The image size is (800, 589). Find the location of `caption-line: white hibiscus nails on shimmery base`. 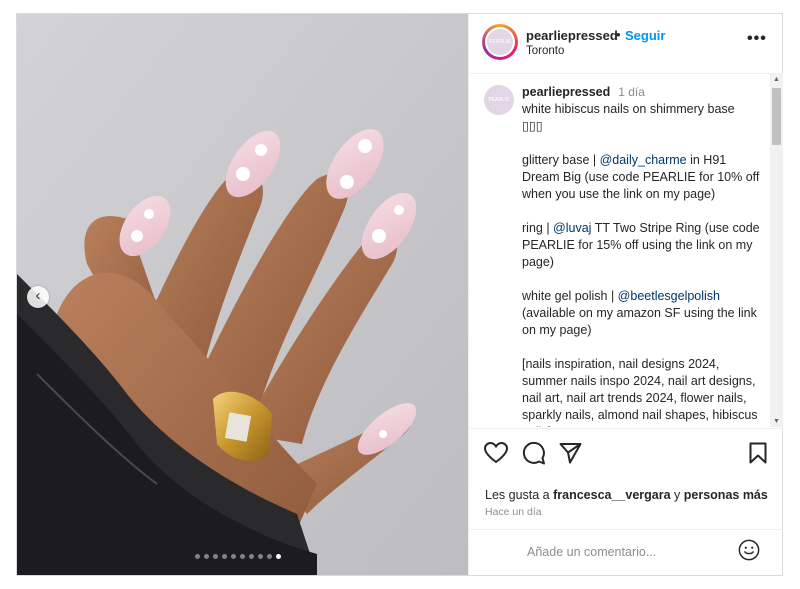

caption-line: white hibiscus nails on shimmery base is located at coordinates (628, 109).